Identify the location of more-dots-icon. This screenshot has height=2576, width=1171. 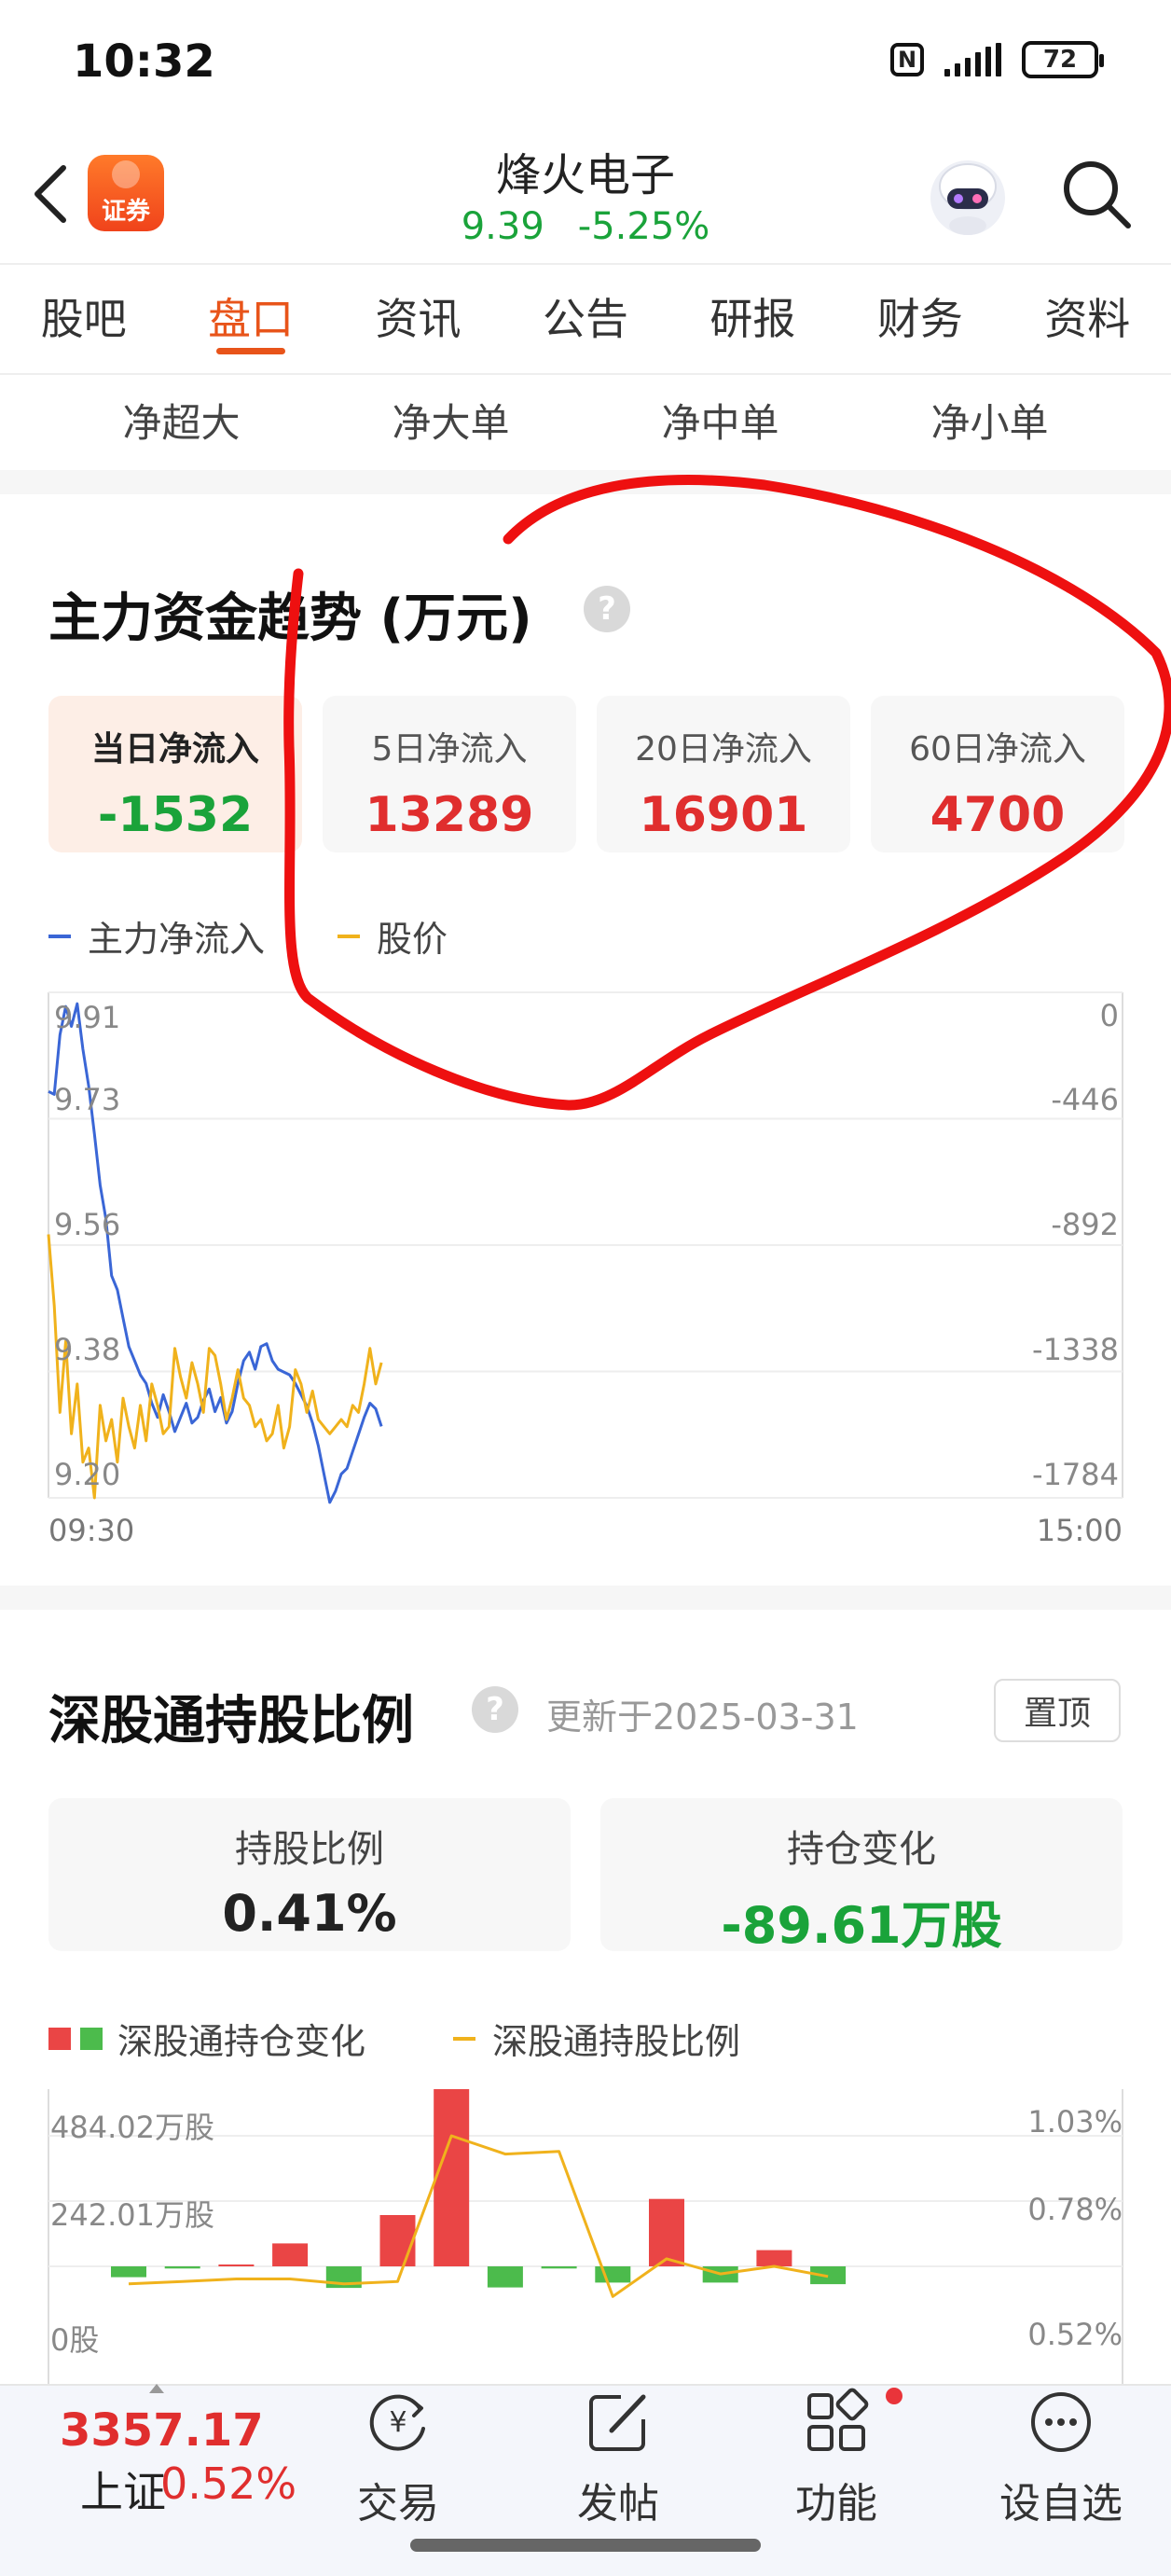
(1061, 2422).